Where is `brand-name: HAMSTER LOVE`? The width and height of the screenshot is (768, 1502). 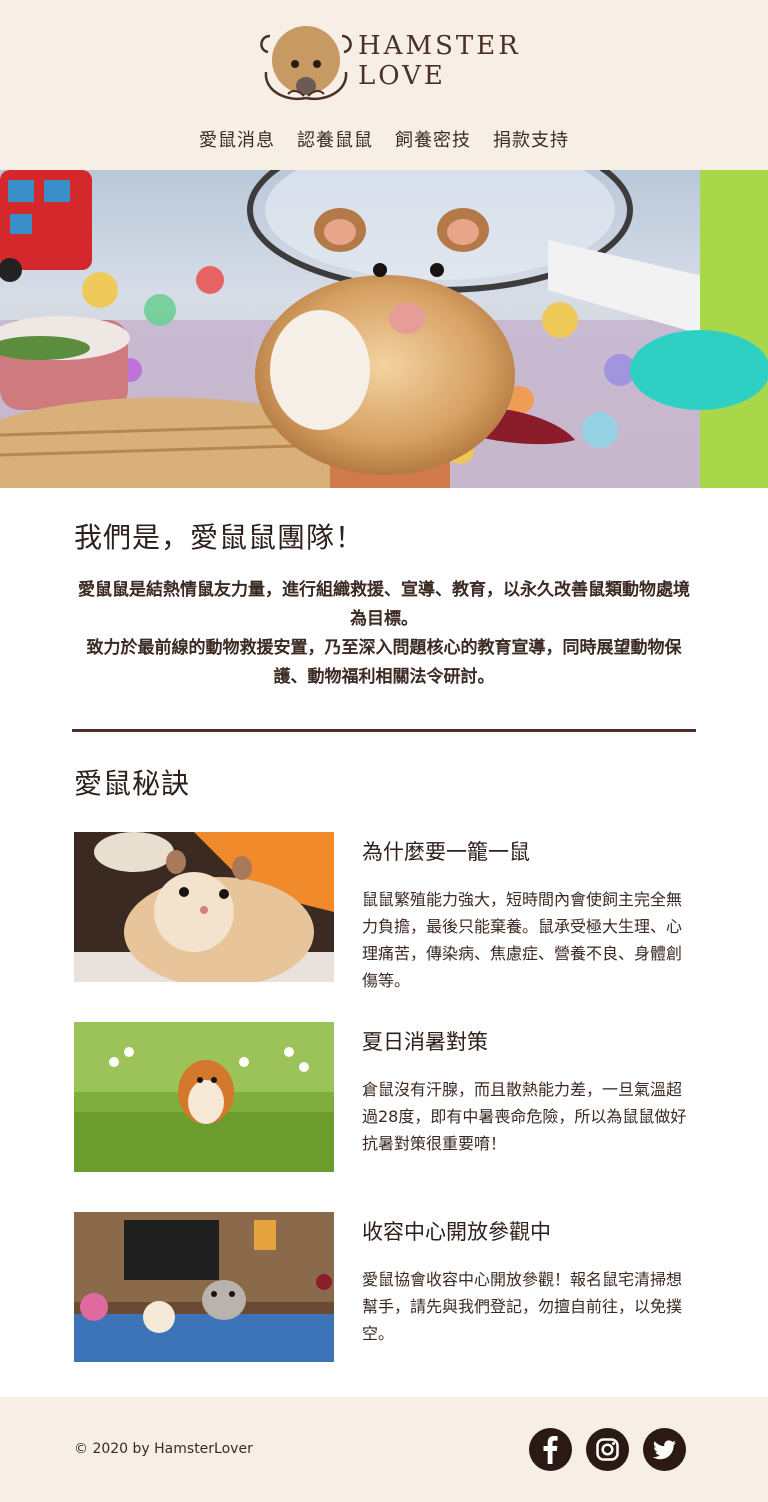 brand-name: HAMSTER LOVE is located at coordinates (439, 61).